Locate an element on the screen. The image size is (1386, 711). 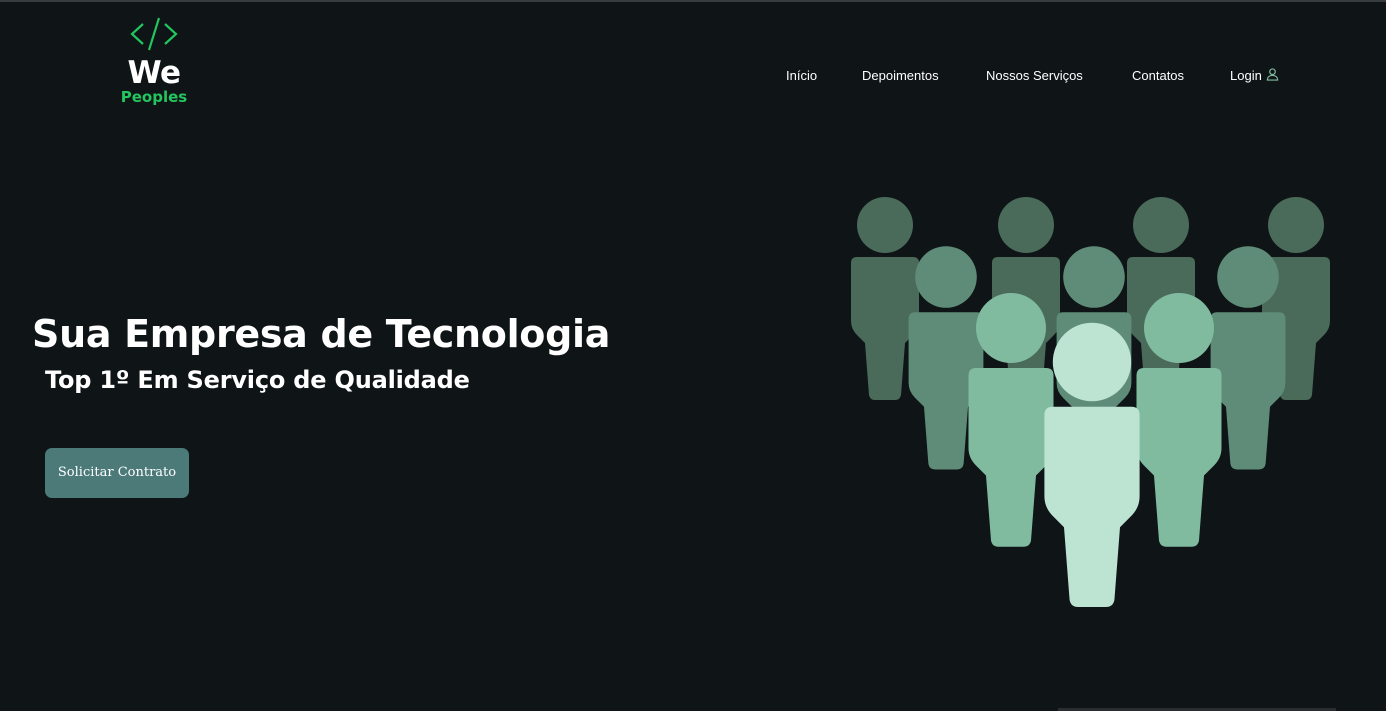
login-label: Login is located at coordinates (1246, 75).